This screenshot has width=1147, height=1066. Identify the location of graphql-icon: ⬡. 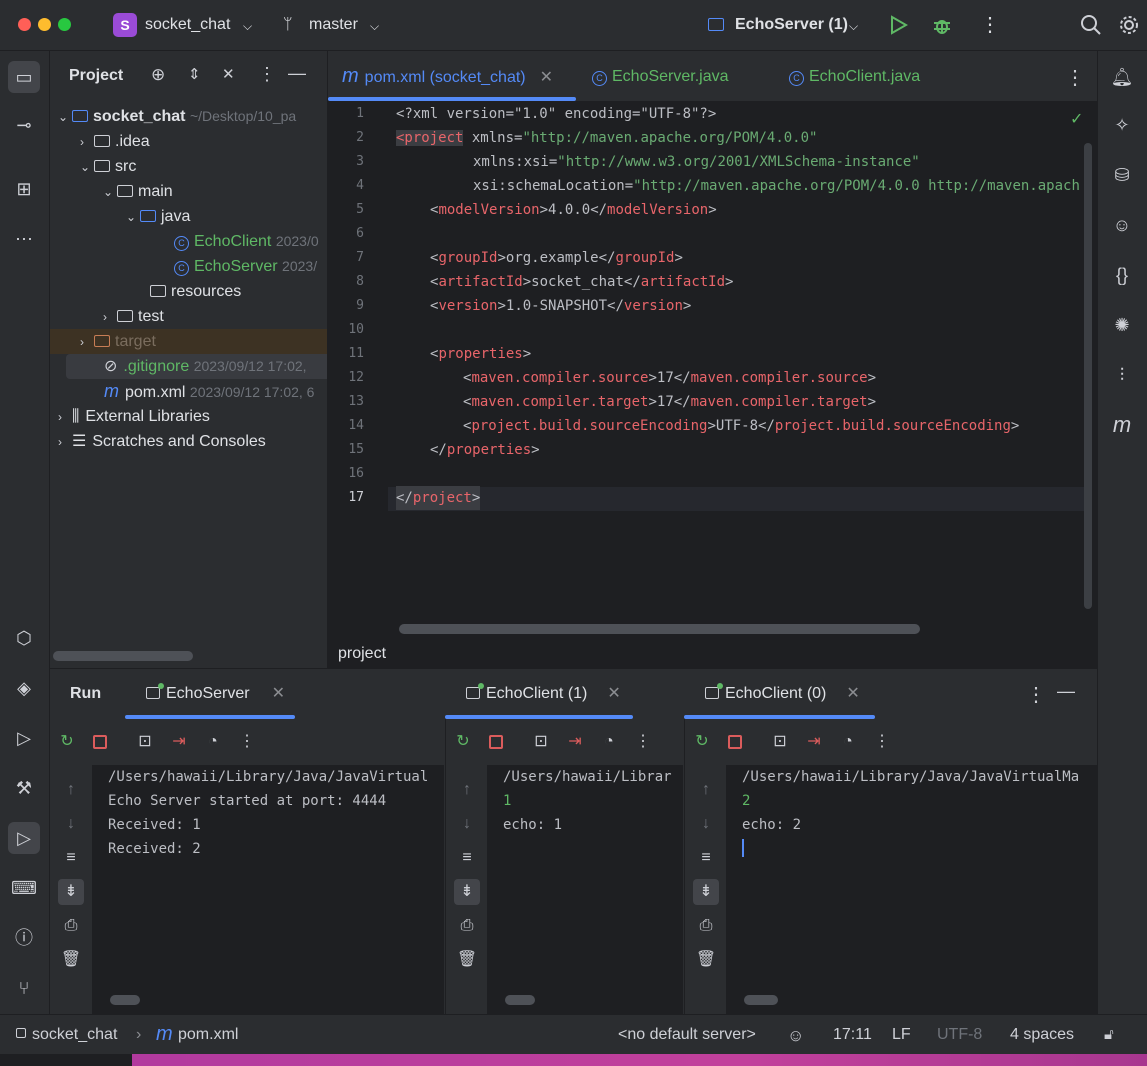
(24, 638).